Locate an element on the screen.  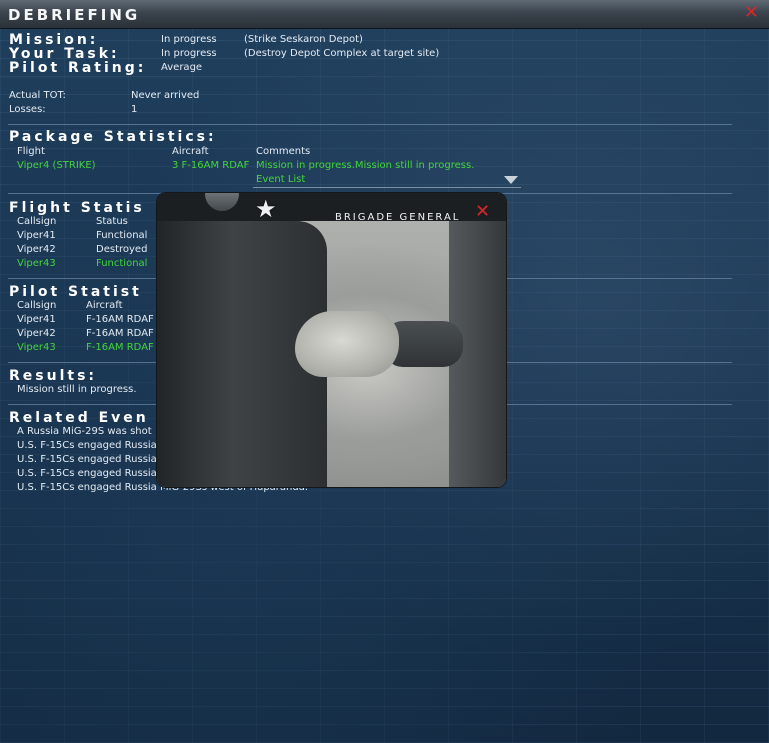
package-col-comments: Comments is located at coordinates (283, 151).